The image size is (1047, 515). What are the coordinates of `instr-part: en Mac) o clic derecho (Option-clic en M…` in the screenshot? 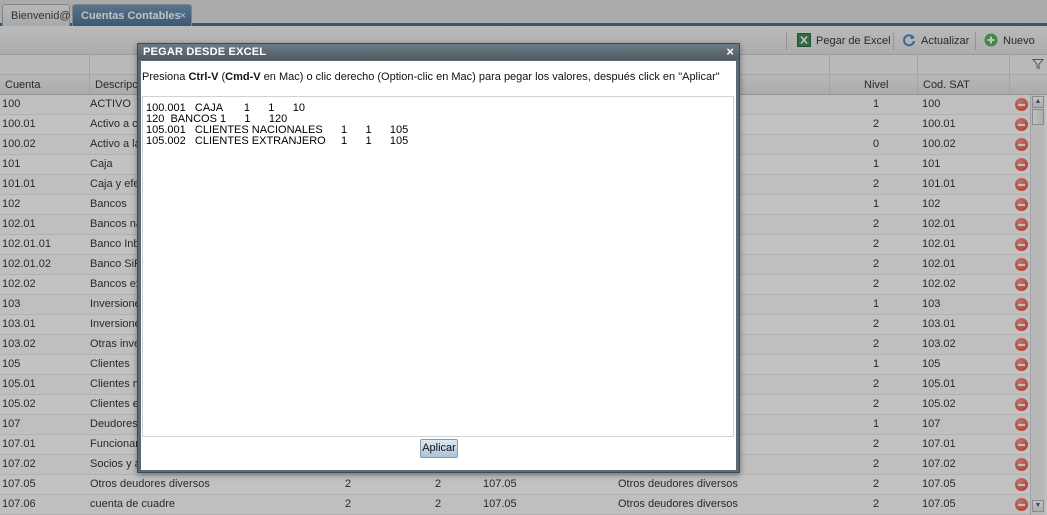 It's located at (490, 77).